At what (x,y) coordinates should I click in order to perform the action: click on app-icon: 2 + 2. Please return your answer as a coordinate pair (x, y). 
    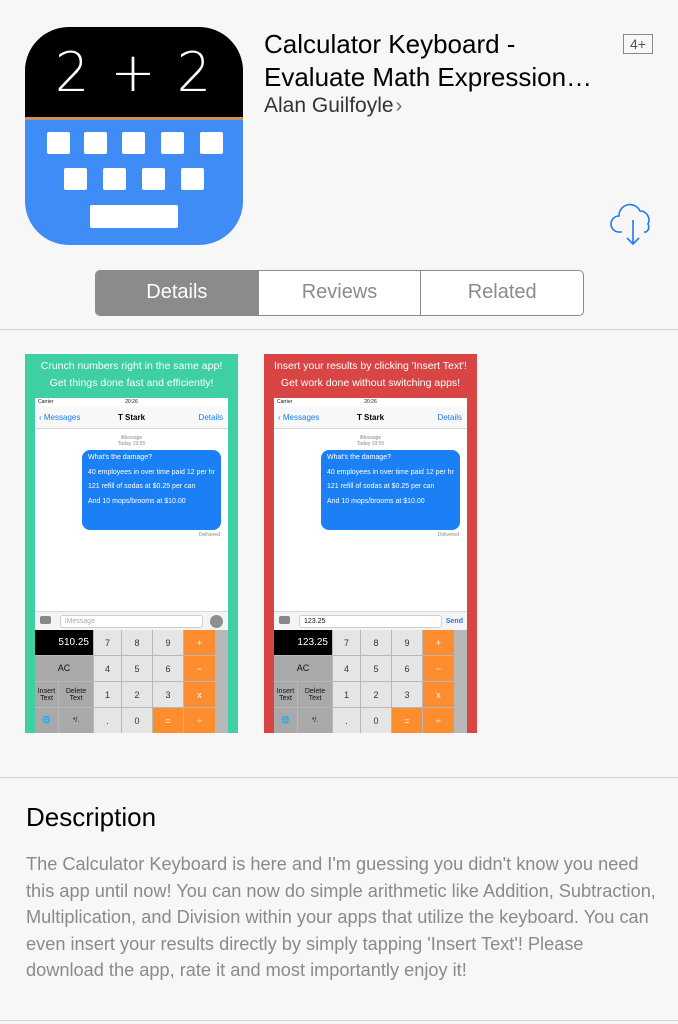
    Looking at the image, I should click on (134, 136).